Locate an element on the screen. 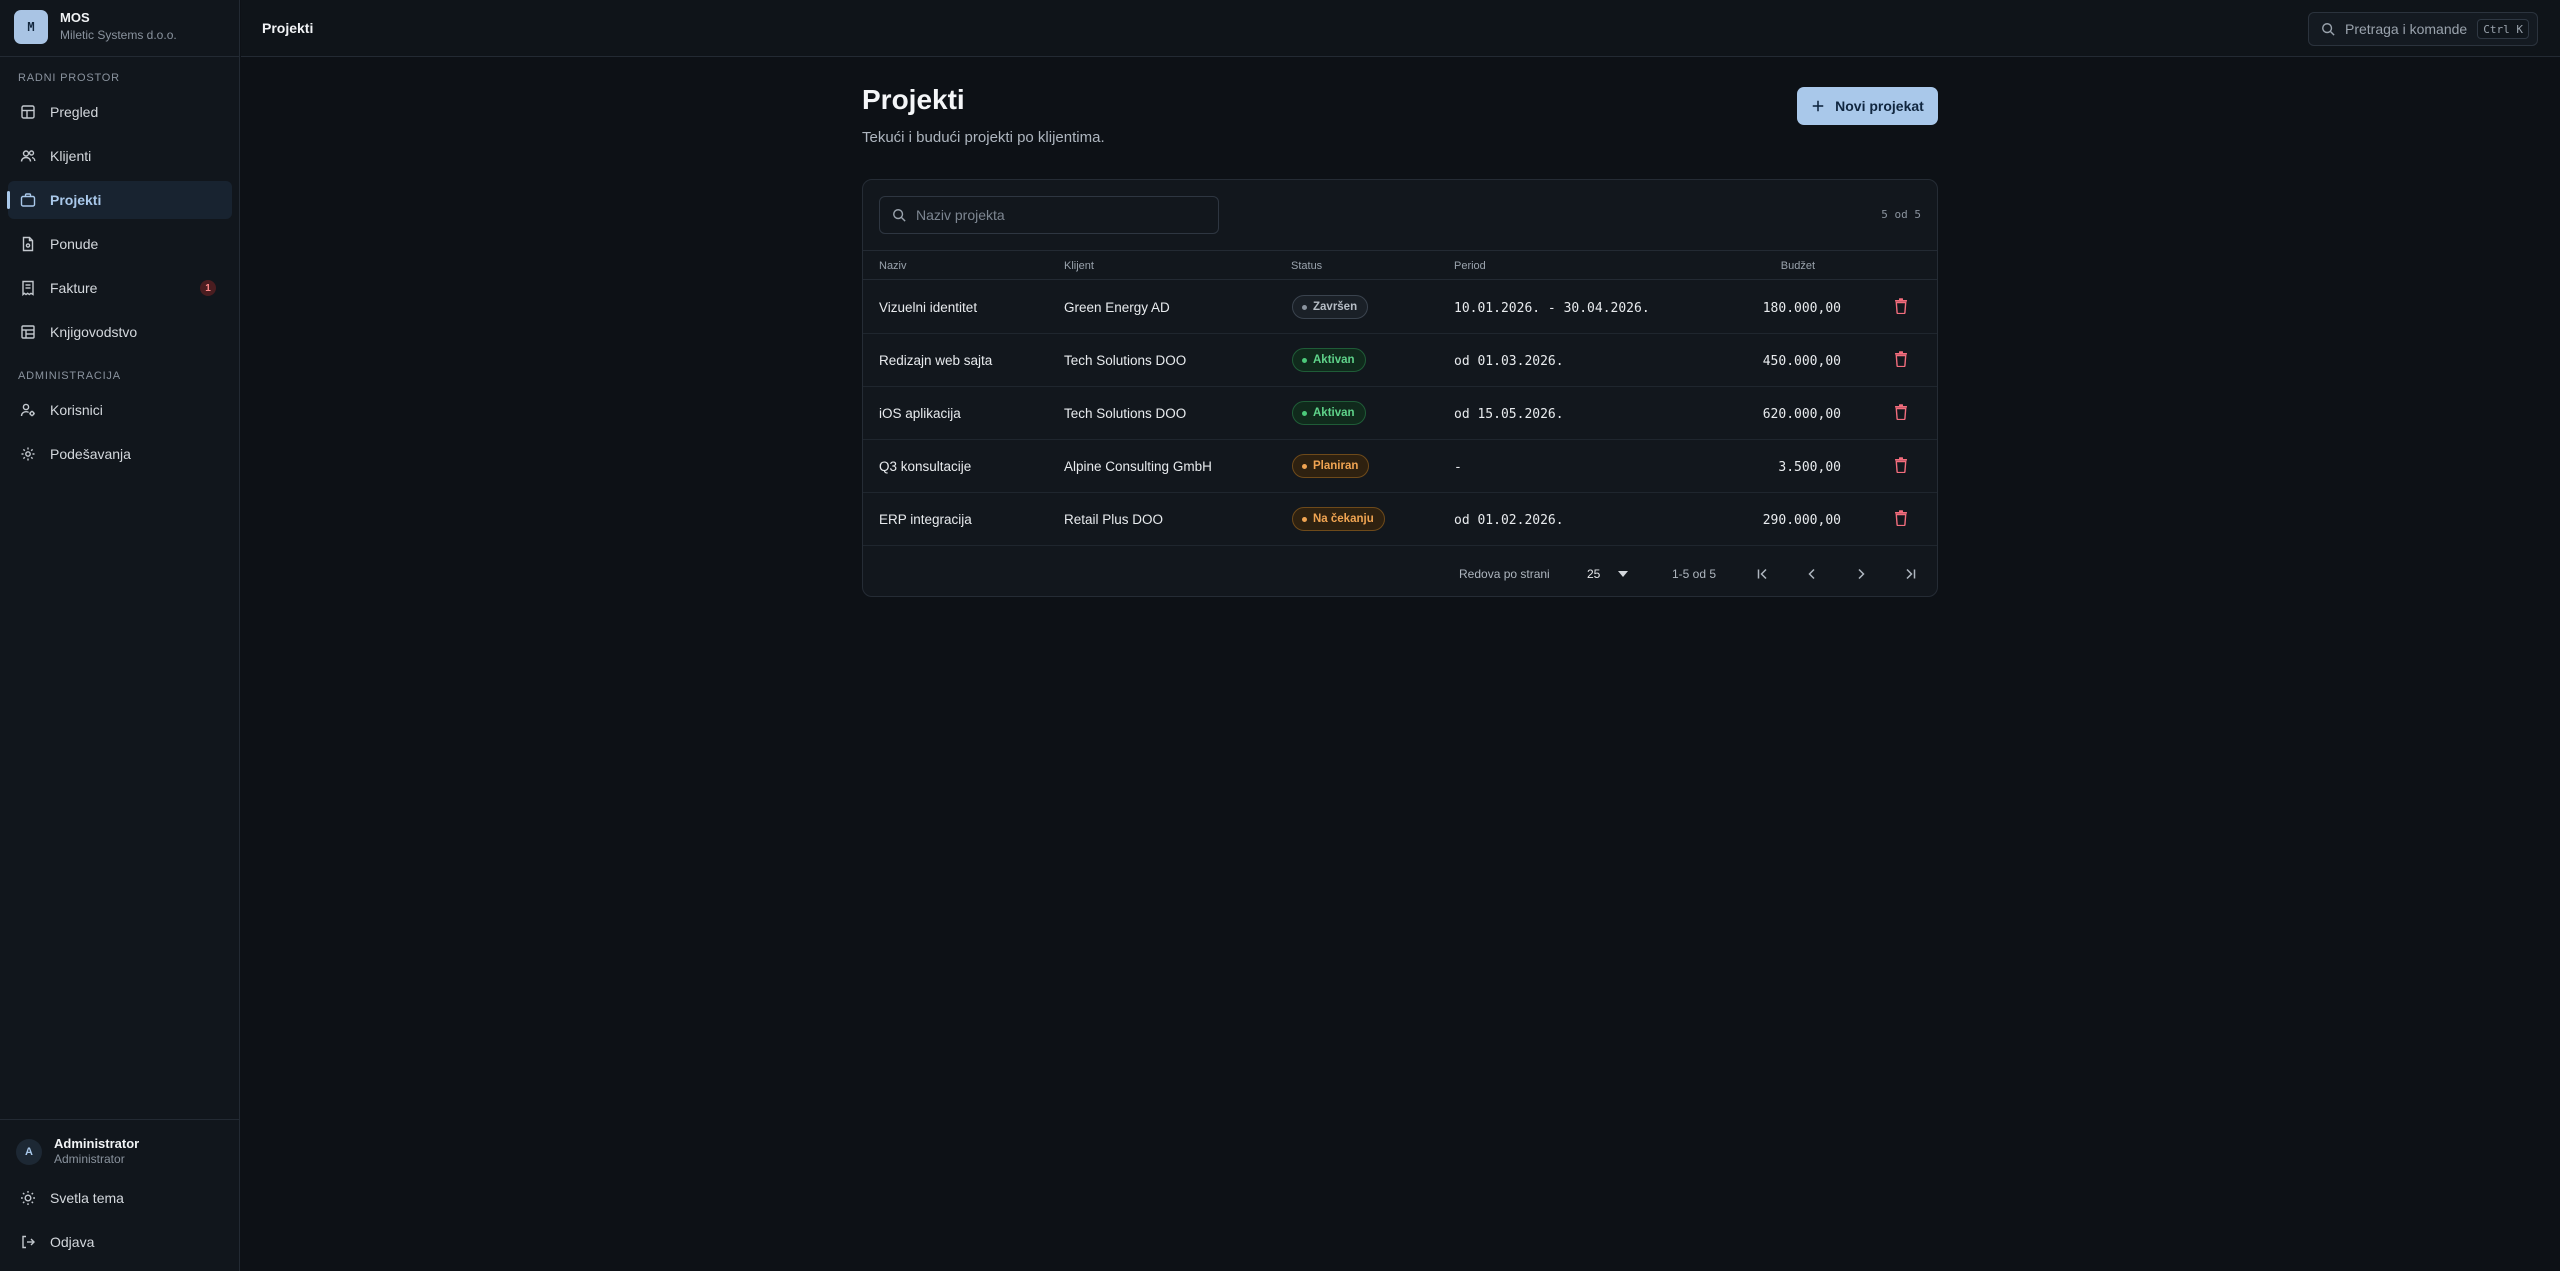 This screenshot has width=2560, height=1271. period: od 01.02.2026. is located at coordinates (1509, 520).